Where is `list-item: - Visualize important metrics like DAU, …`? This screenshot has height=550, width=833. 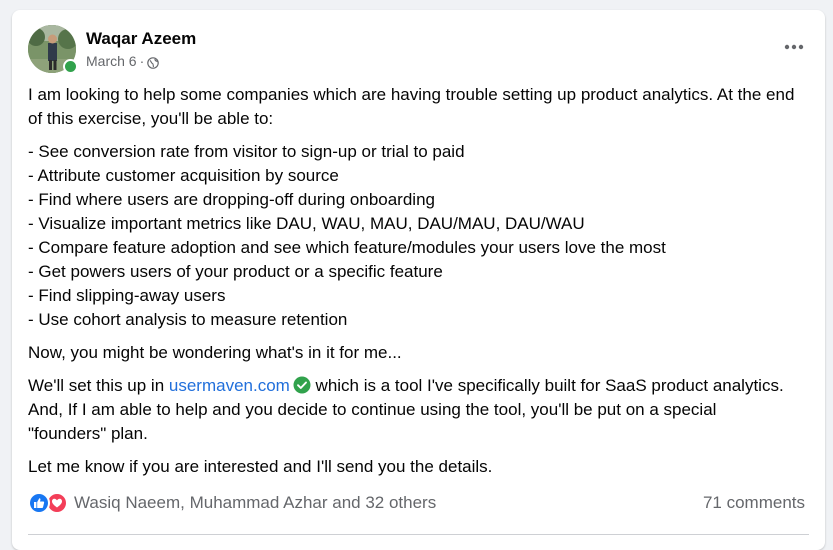 list-item: - Visualize important metrics like DAU, … is located at coordinates (306, 223).